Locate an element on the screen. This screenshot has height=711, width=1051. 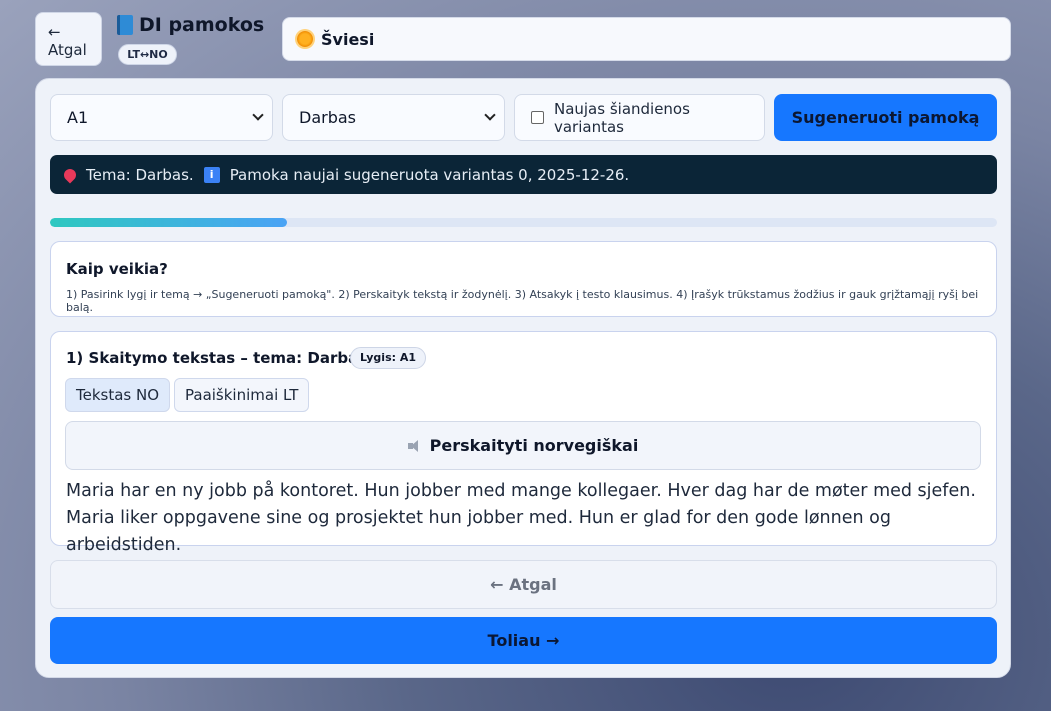
lesson-progress-fill is located at coordinates (168, 222).